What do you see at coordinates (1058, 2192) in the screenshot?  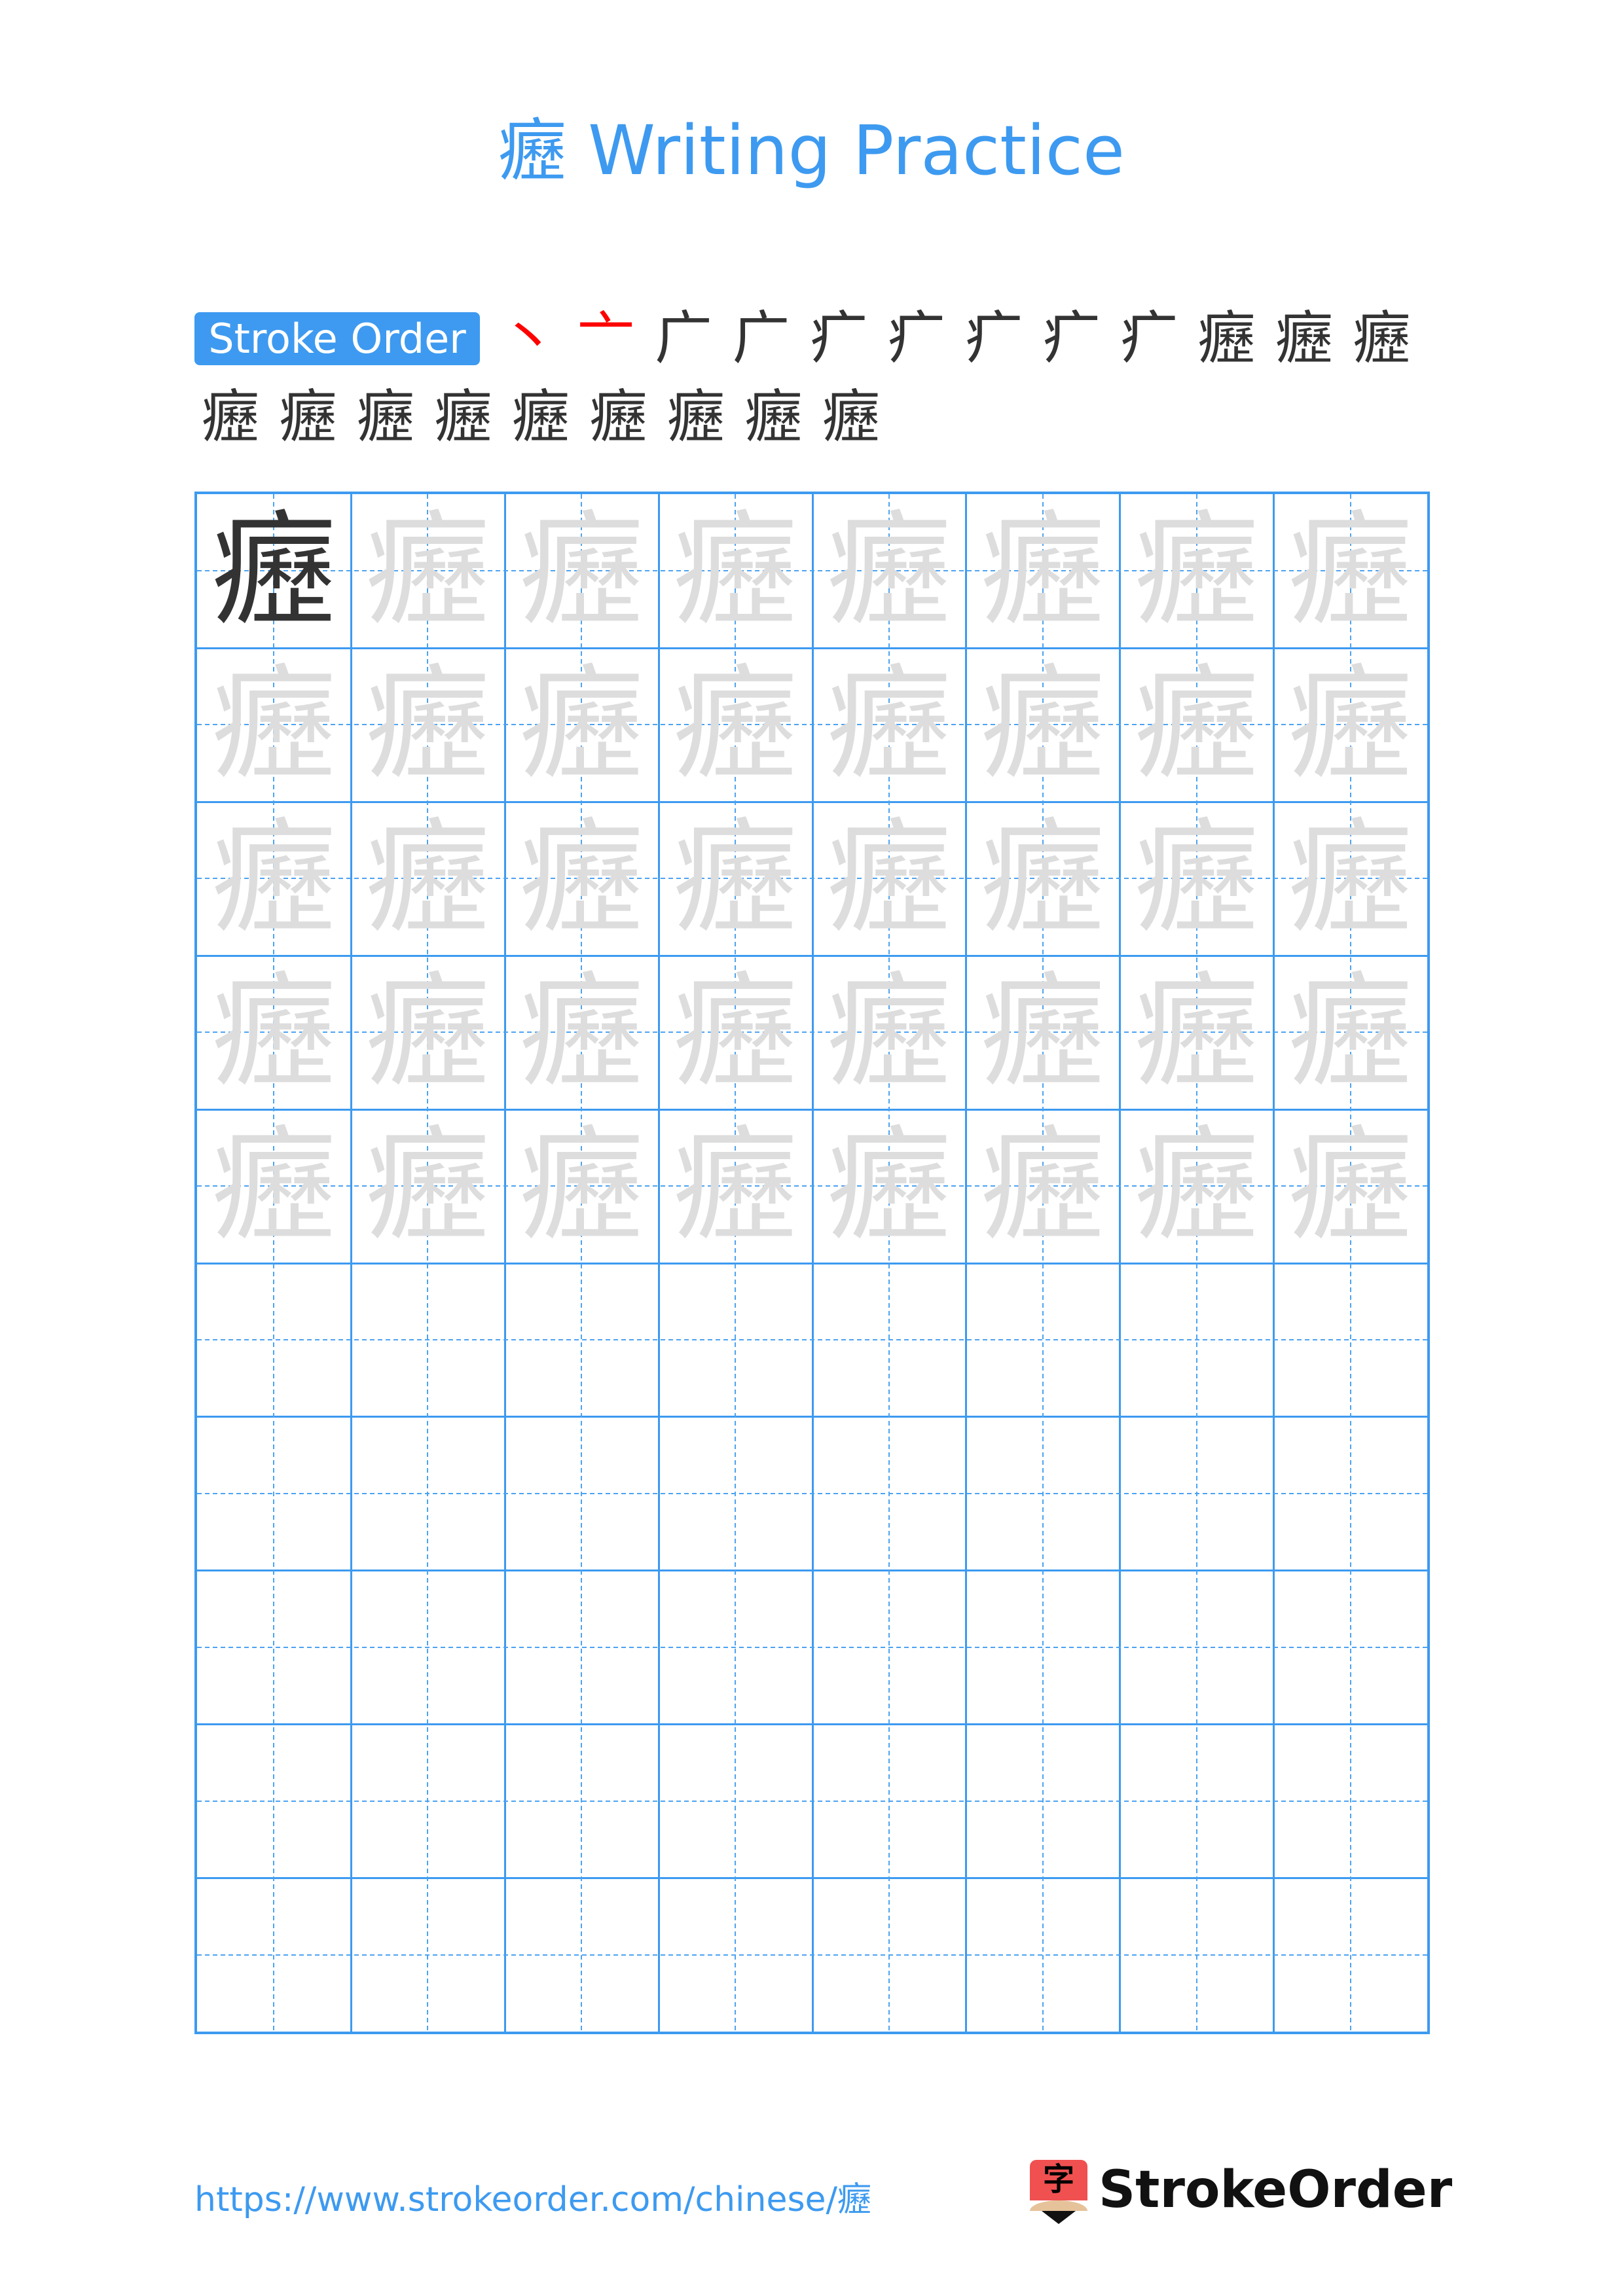 I see `strokeorder-logo: 字` at bounding box center [1058, 2192].